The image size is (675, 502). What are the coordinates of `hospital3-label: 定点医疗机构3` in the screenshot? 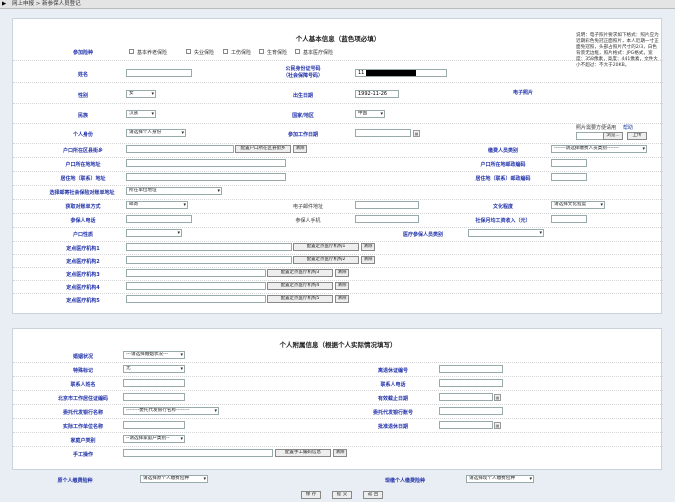 It's located at (83, 275).